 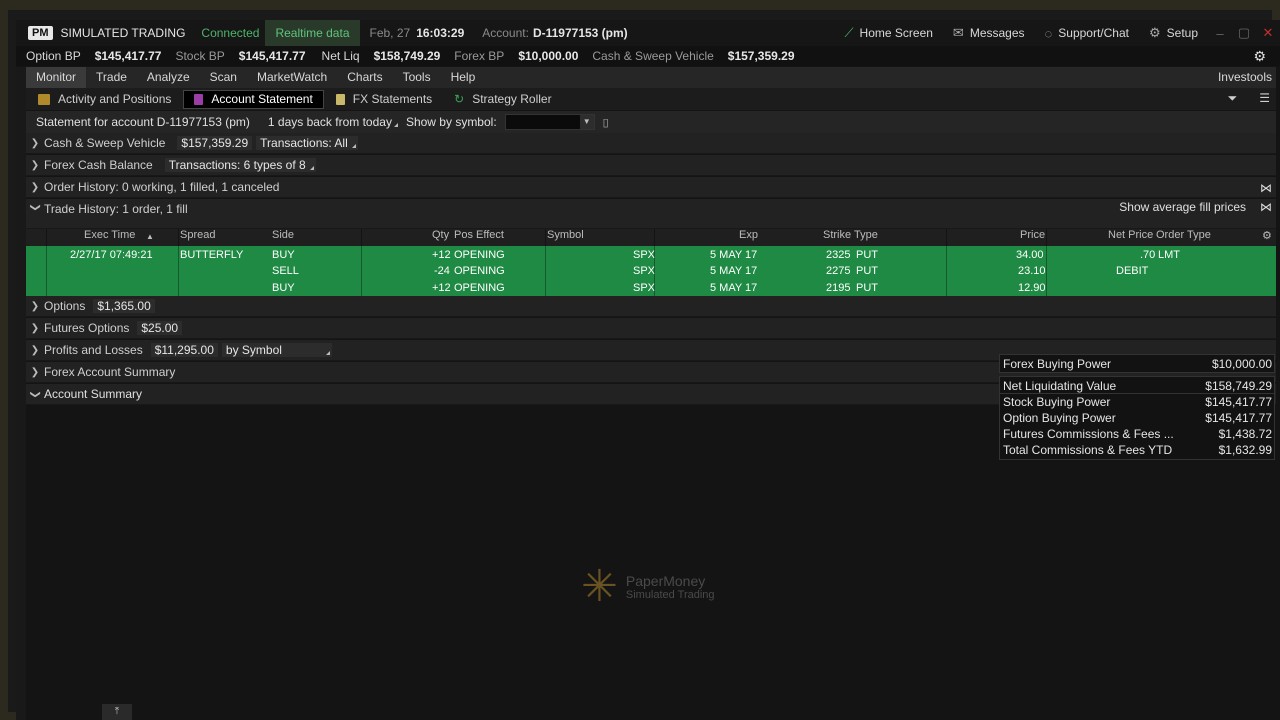 What do you see at coordinates (1130, 235) in the screenshot?
I see `col-net-price: Net Price` at bounding box center [1130, 235].